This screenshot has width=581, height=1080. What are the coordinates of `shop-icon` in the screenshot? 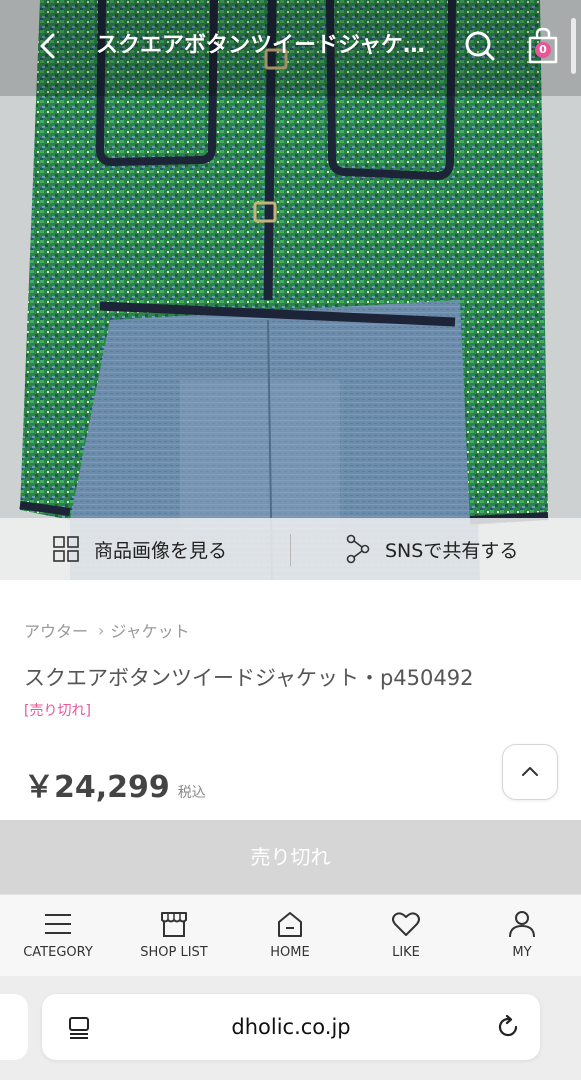 It's located at (174, 924).